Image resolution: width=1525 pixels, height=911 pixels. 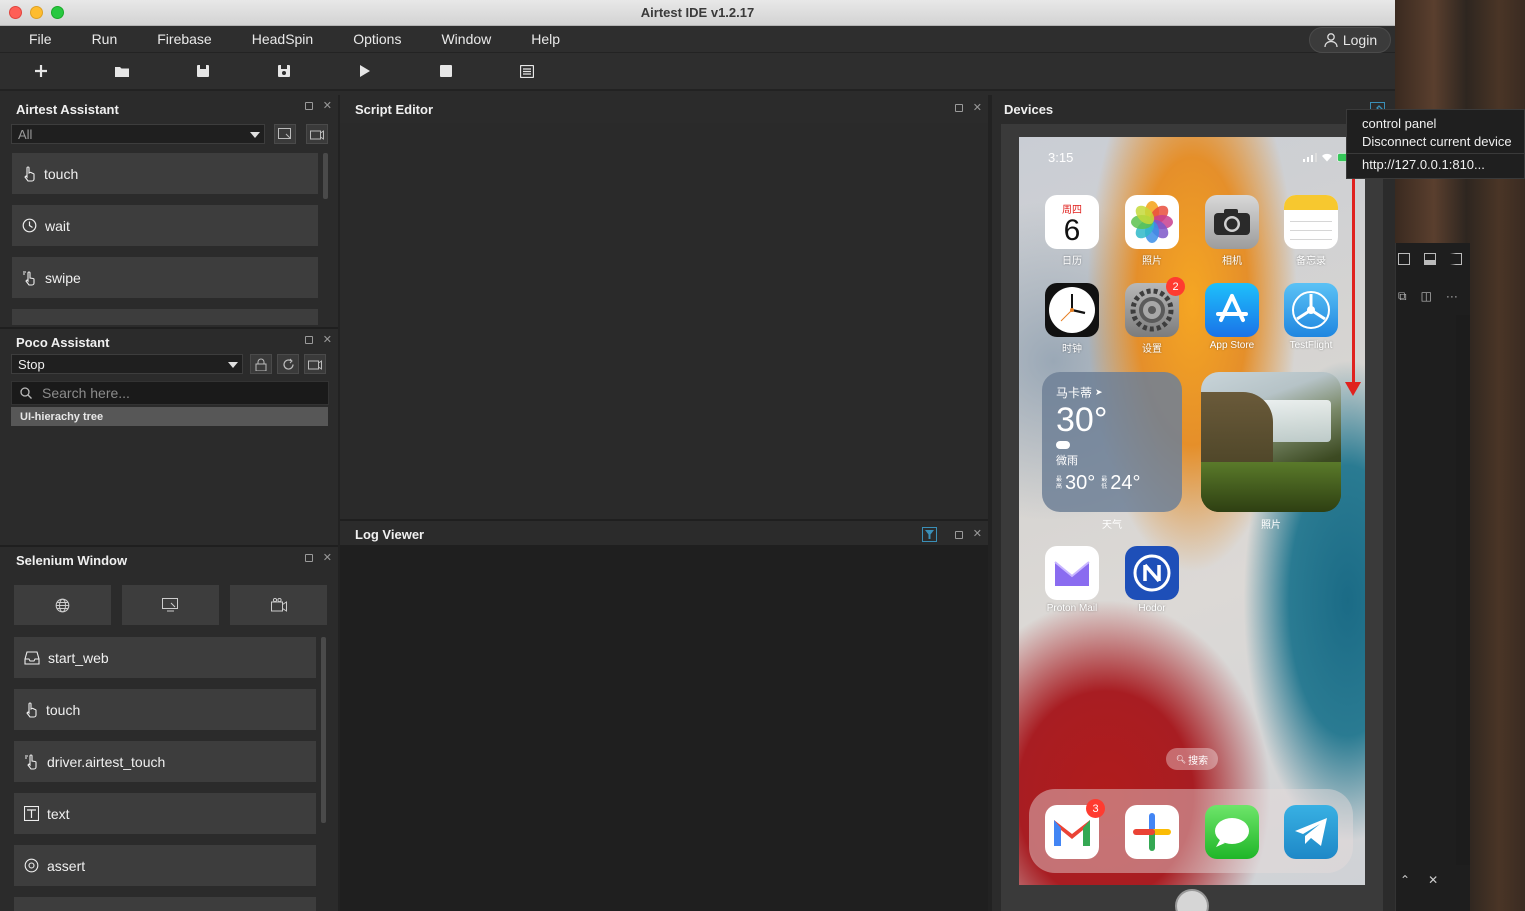 I want to click on selenium-record-button, so click(x=278, y=605).